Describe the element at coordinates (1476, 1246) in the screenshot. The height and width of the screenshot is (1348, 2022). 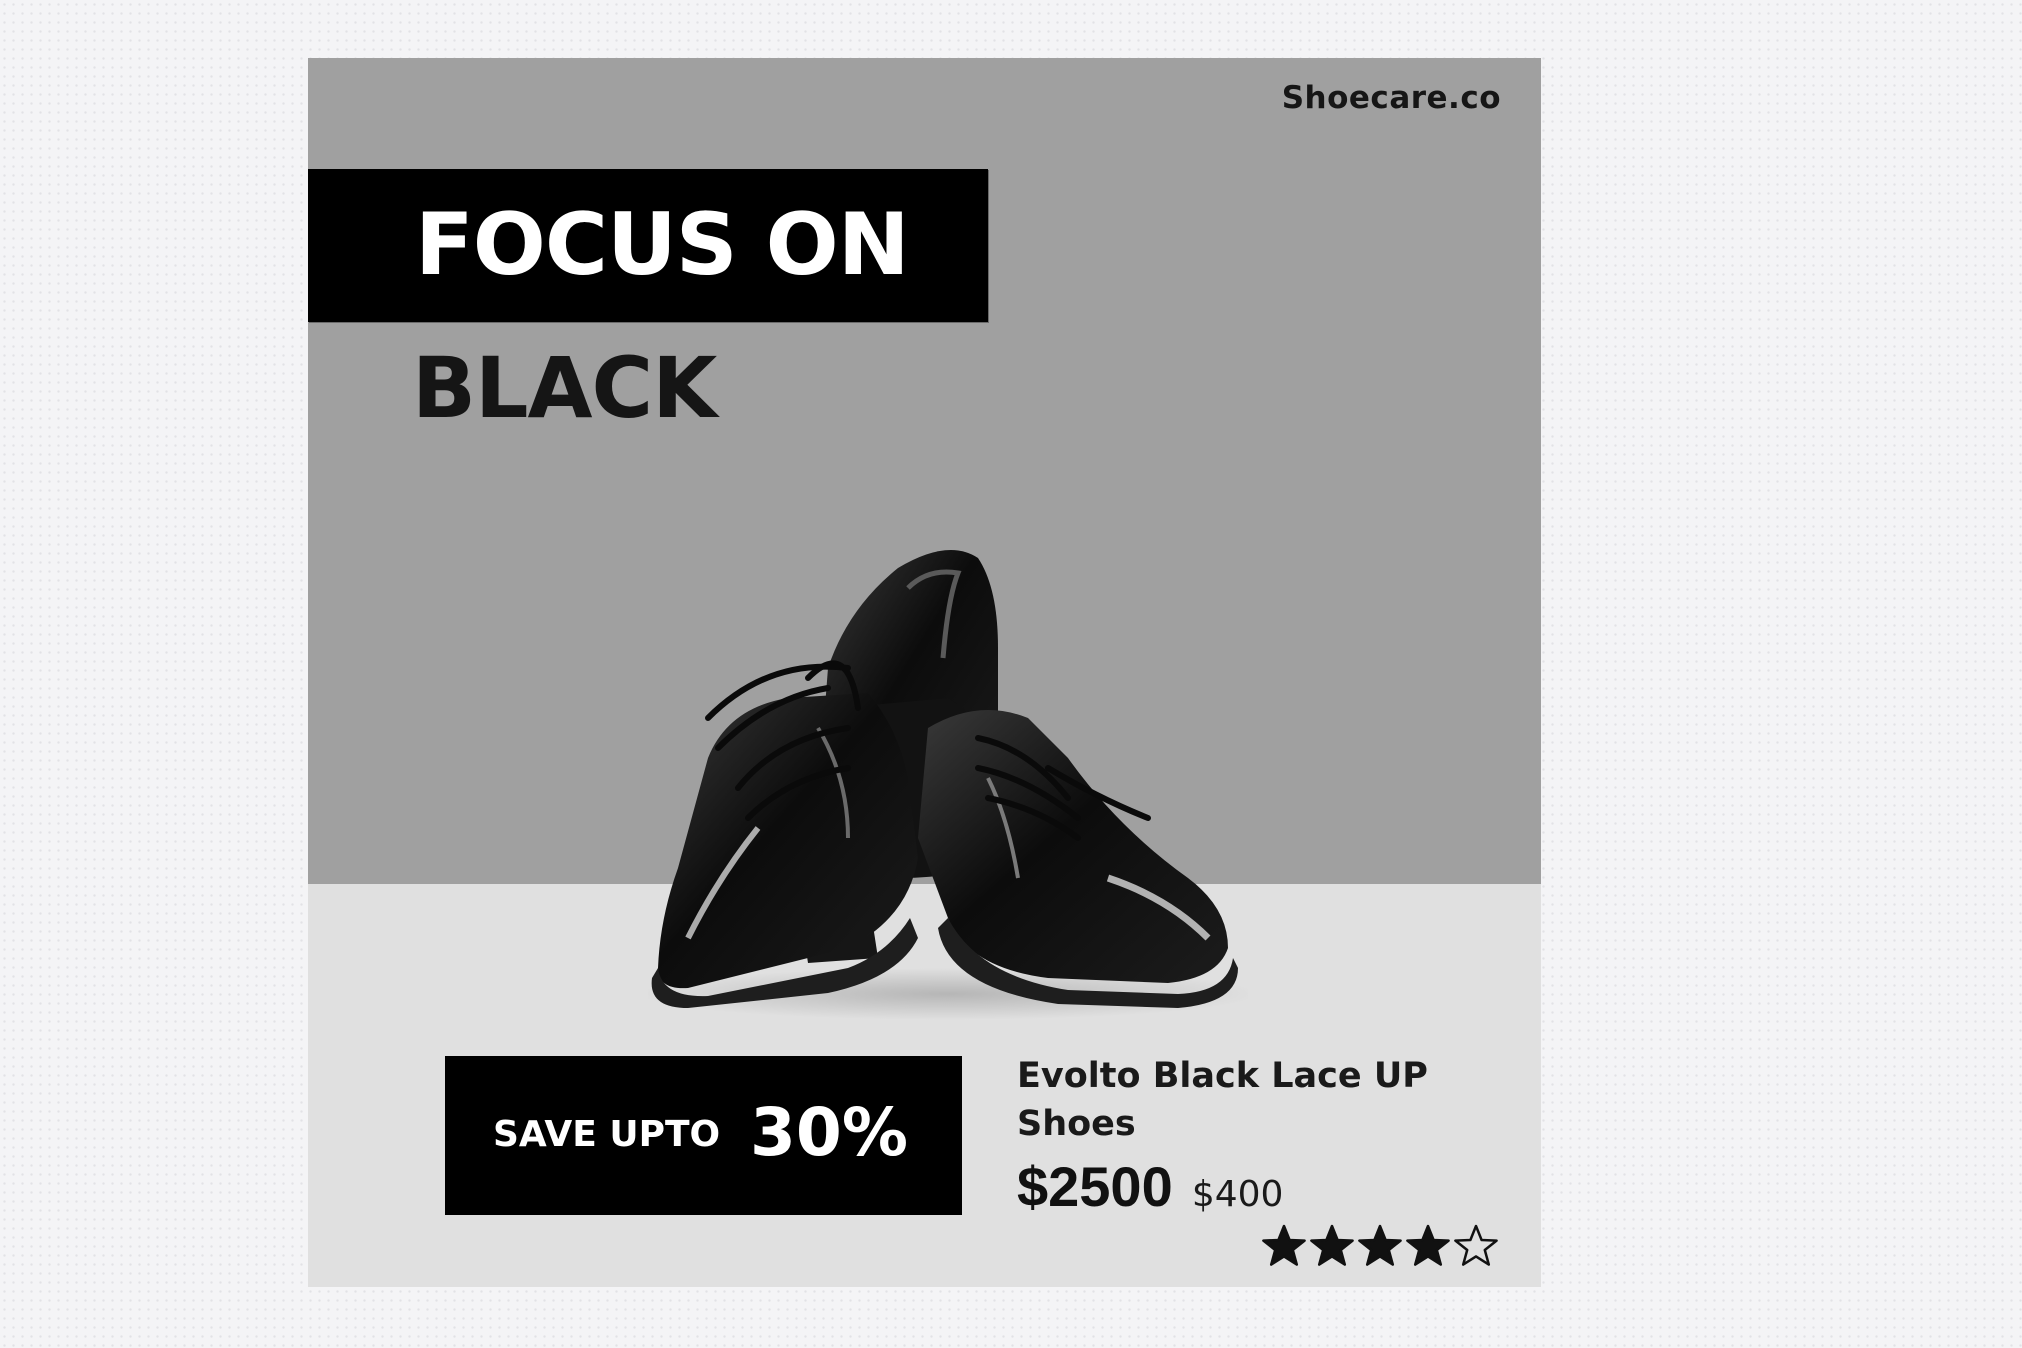
I see `star-empty-icon` at that location.